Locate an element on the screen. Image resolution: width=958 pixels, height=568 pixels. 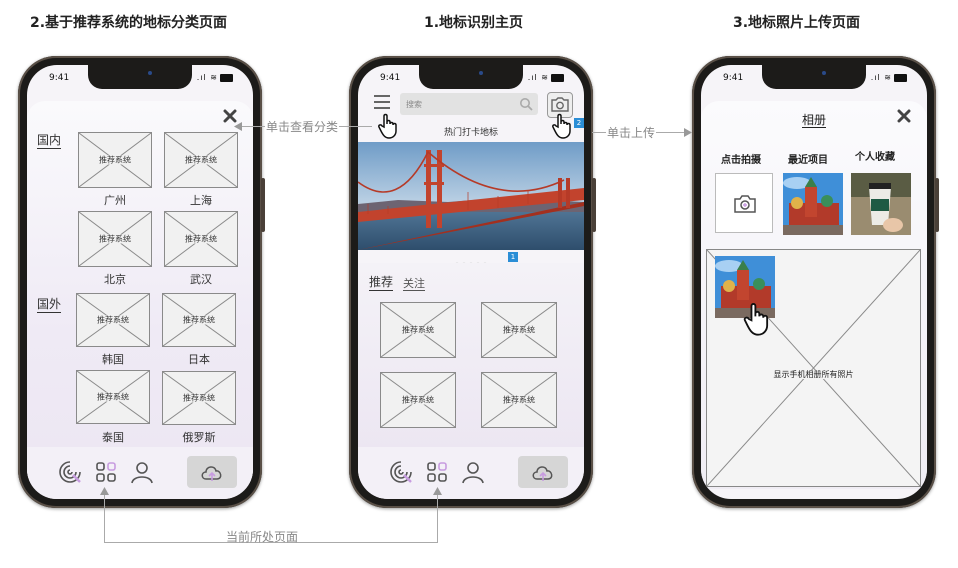
recent-photo-thumbnail is located at coordinates (813, 204).